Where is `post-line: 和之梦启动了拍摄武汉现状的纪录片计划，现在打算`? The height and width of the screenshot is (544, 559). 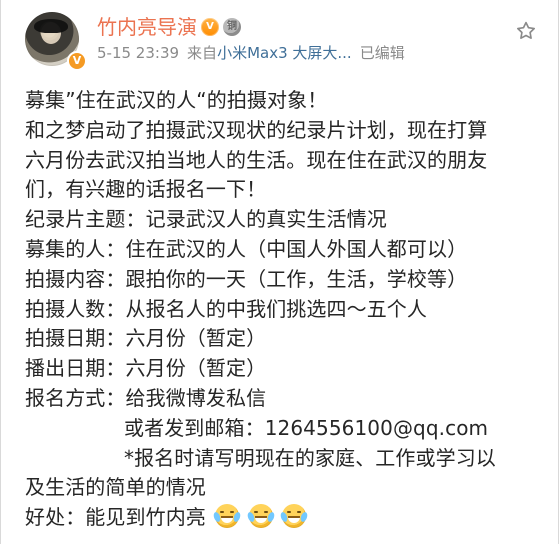
post-line: 和之梦启动了拍摄武汉现状的纪录片计划，现在打算 is located at coordinates (256, 129).